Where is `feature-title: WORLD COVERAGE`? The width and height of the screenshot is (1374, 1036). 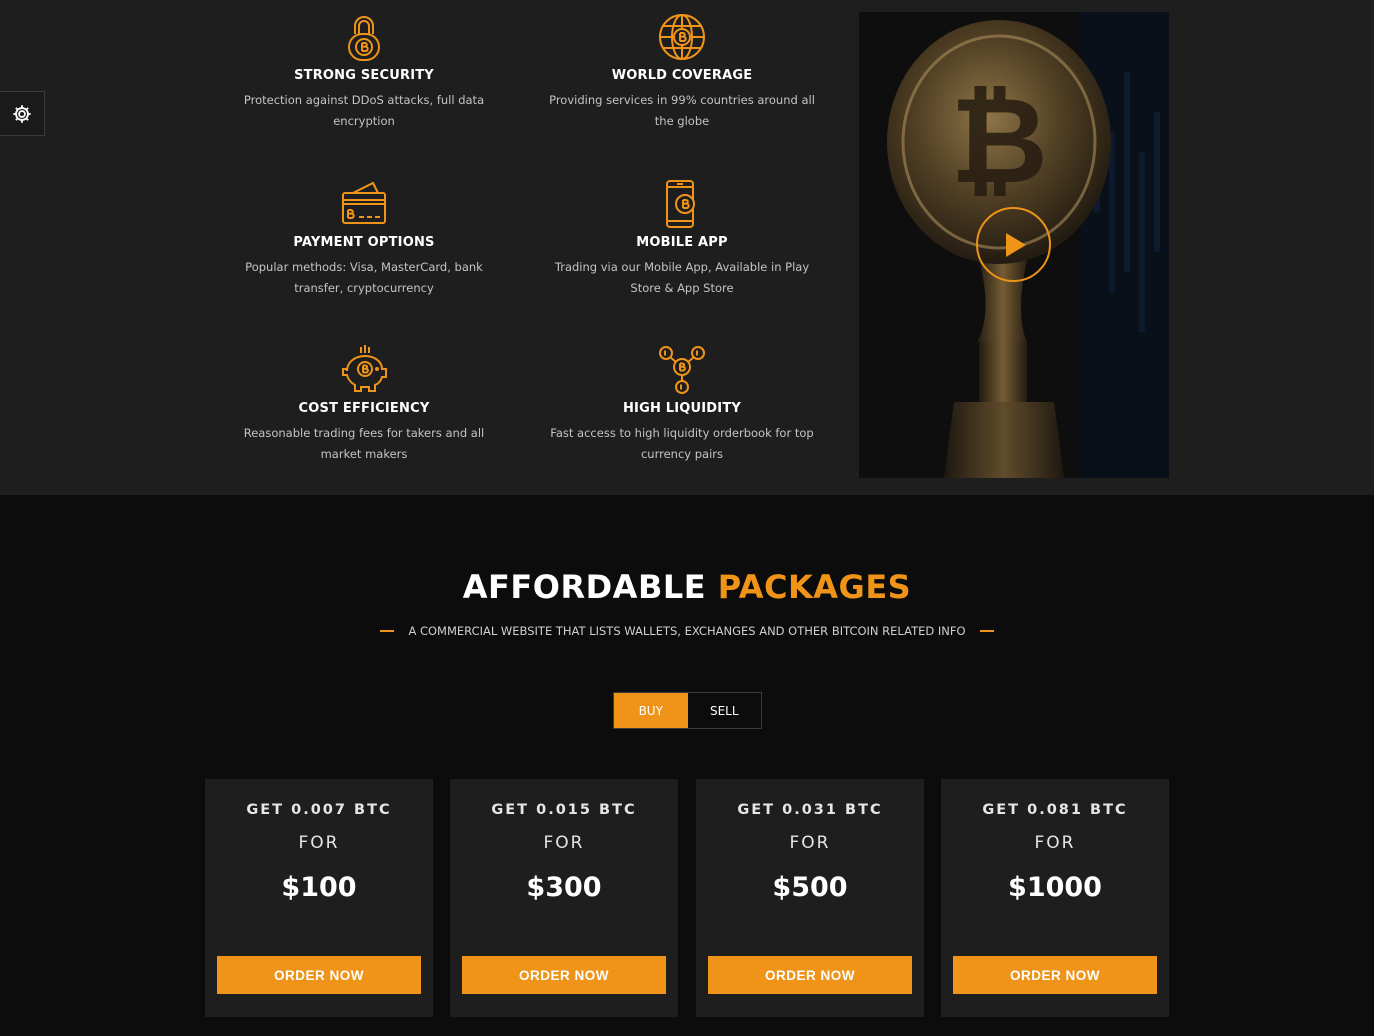 feature-title: WORLD COVERAGE is located at coordinates (682, 75).